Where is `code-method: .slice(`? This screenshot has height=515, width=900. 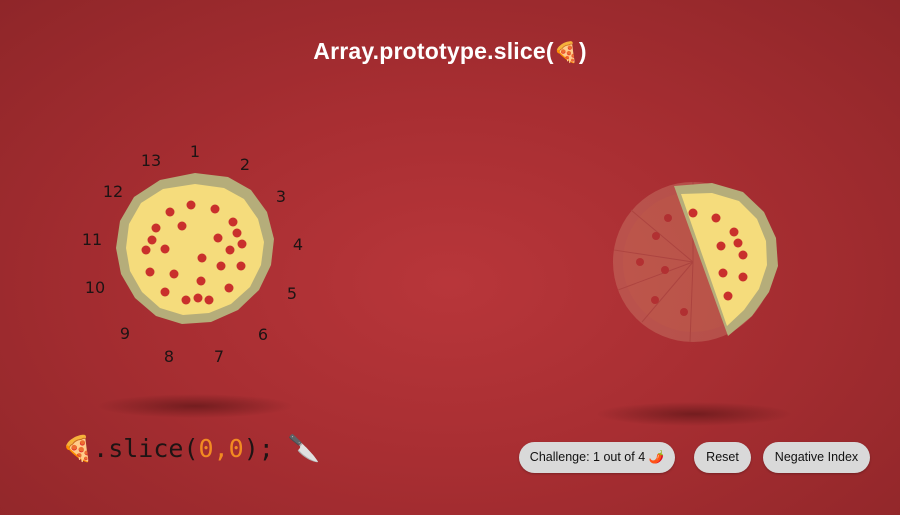
code-method: .slice( is located at coordinates (146, 448).